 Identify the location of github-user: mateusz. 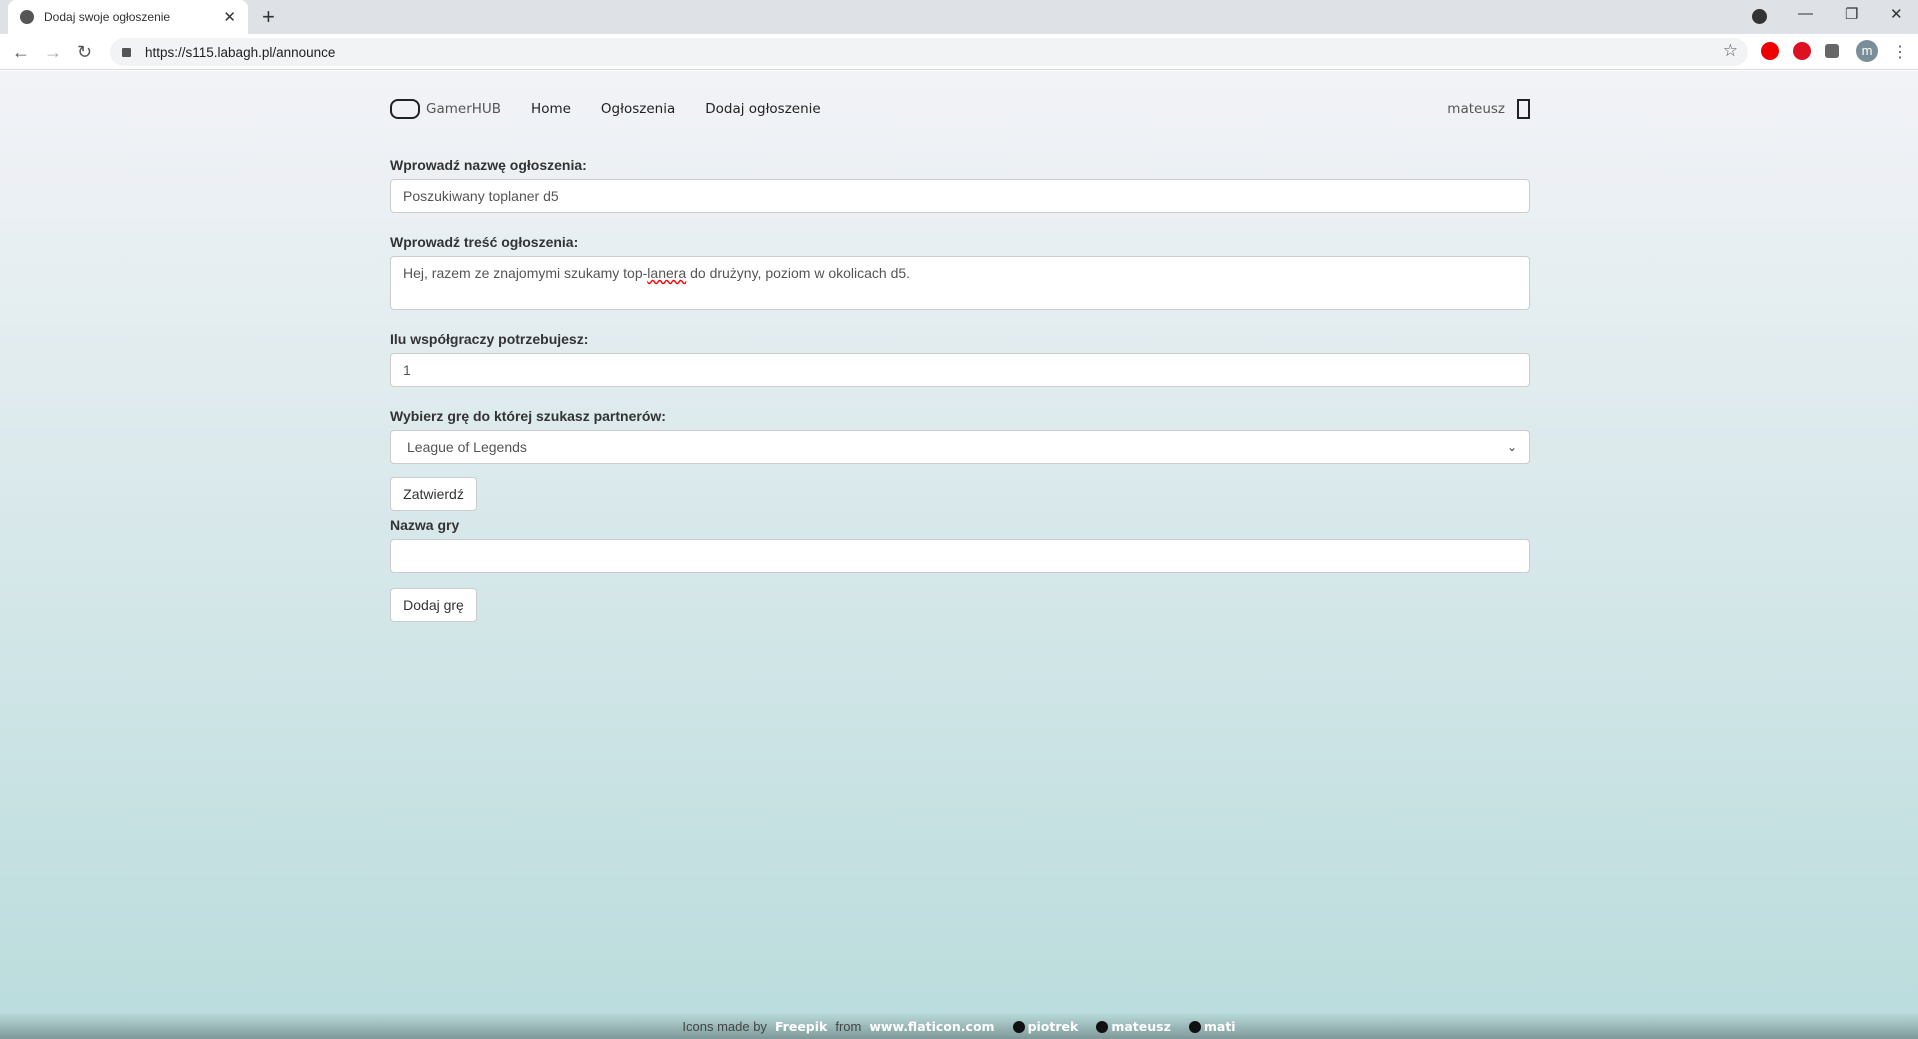
(1141, 1026).